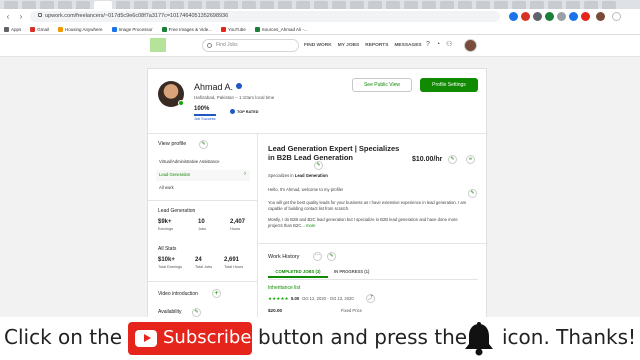 Image resolution: width=640 pixels, height=360 pixels. What do you see at coordinates (600, 16) in the screenshot?
I see `profile-avatar` at bounding box center [600, 16].